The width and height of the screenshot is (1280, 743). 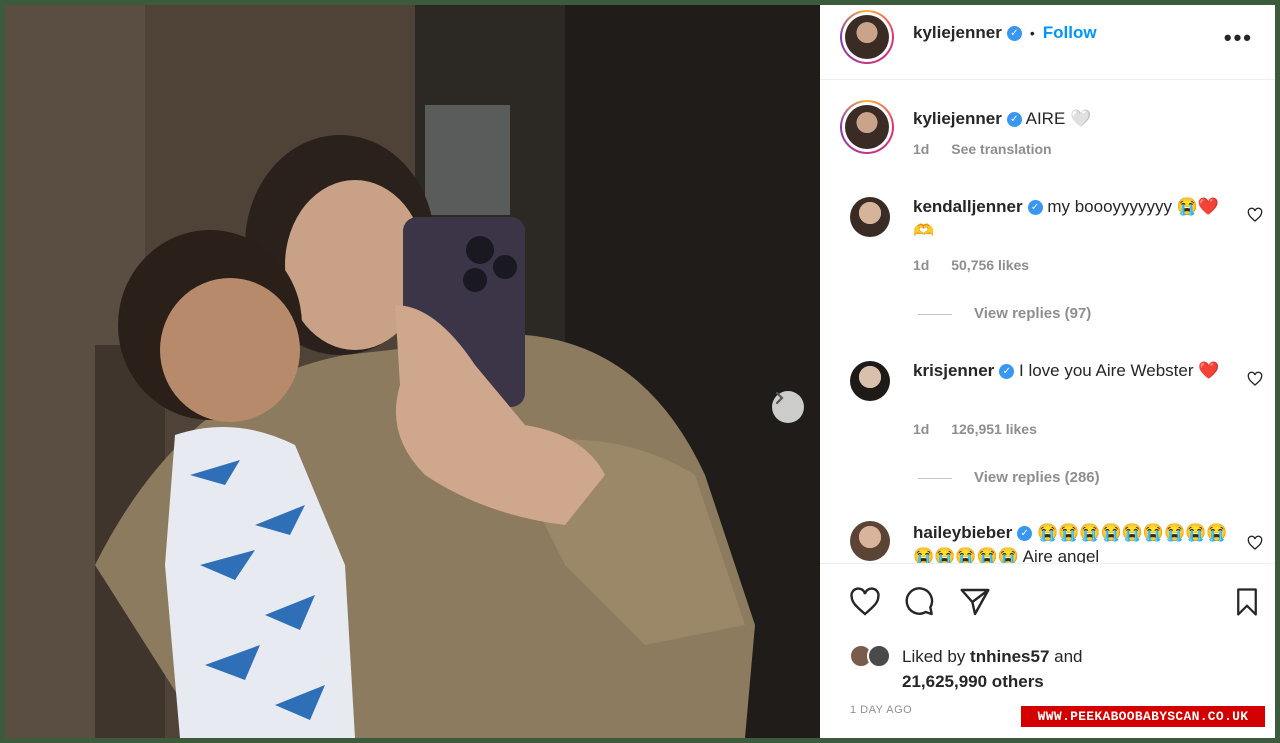 What do you see at coordinates (881, 710) in the screenshot?
I see `post-timestamp: 1 DAY AGO` at bounding box center [881, 710].